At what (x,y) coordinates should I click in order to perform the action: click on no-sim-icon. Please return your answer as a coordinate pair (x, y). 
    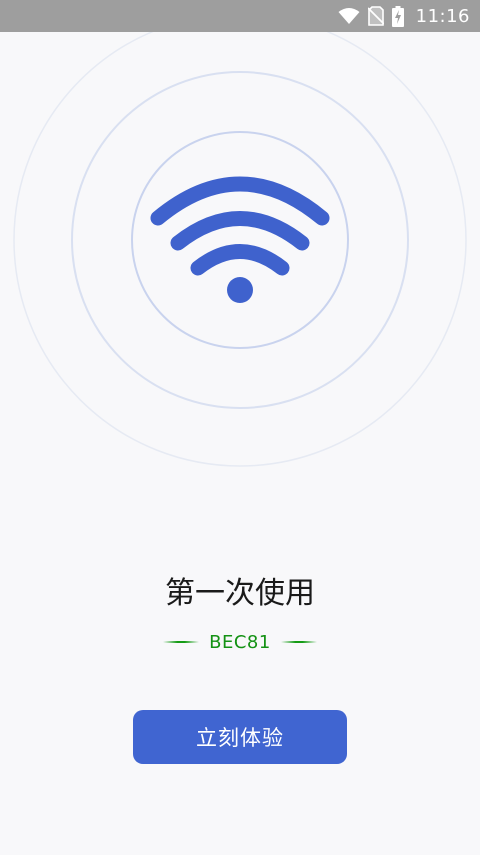
    Looking at the image, I should click on (375, 16).